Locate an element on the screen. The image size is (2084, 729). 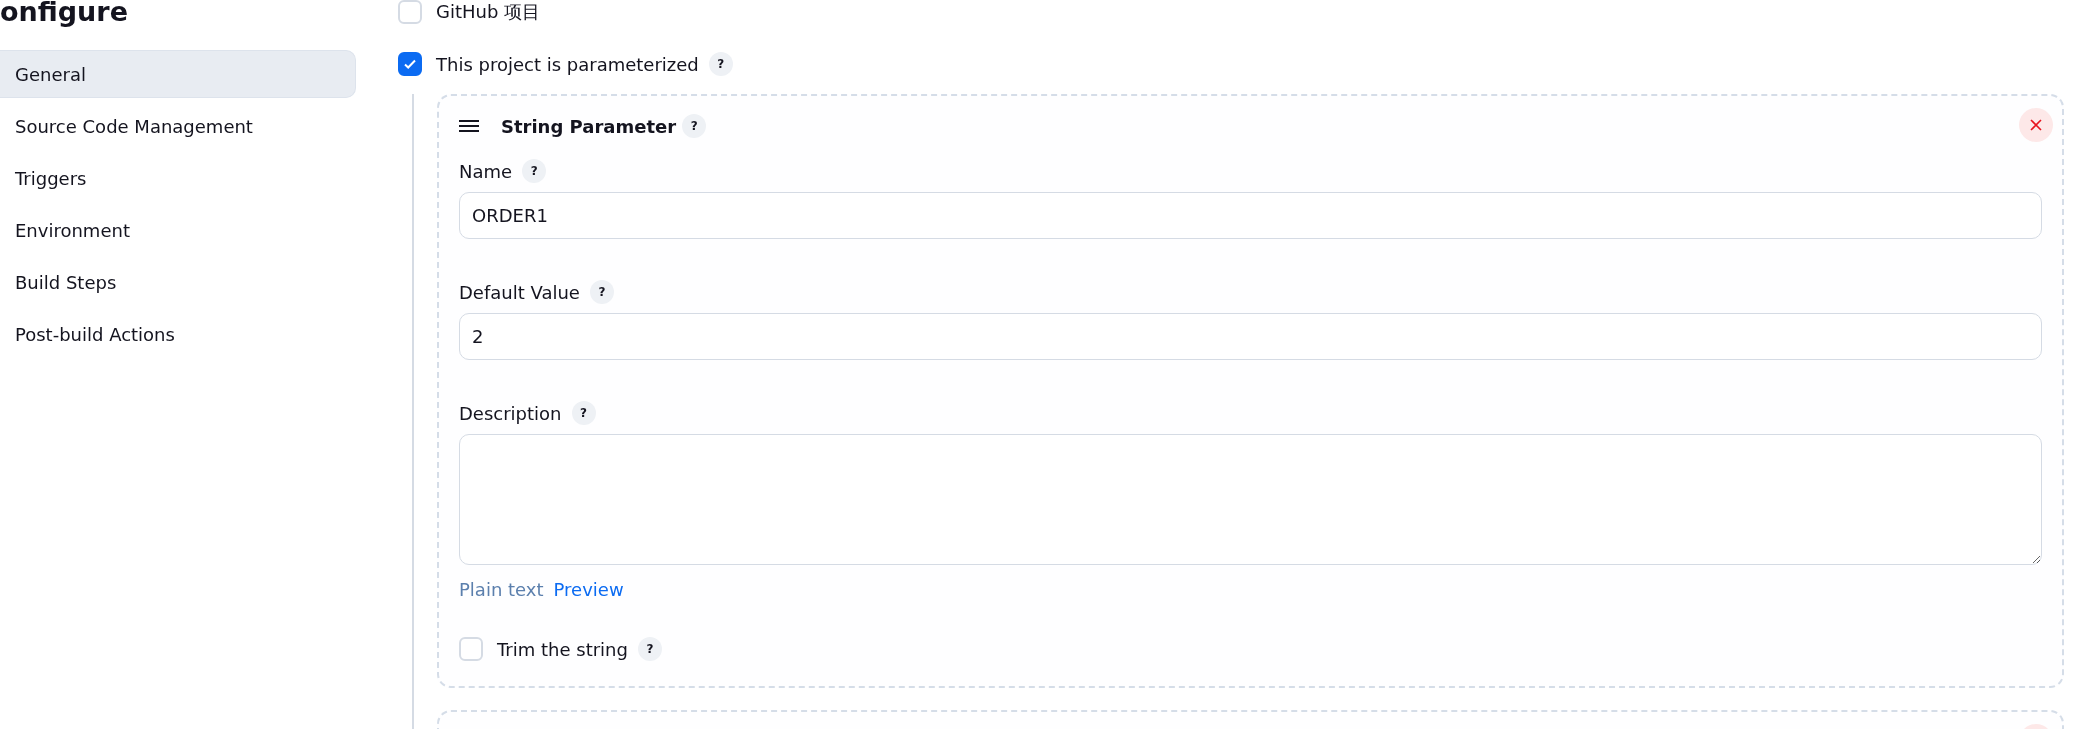
checkbox-label: GitHub 项目 is located at coordinates (488, 12).